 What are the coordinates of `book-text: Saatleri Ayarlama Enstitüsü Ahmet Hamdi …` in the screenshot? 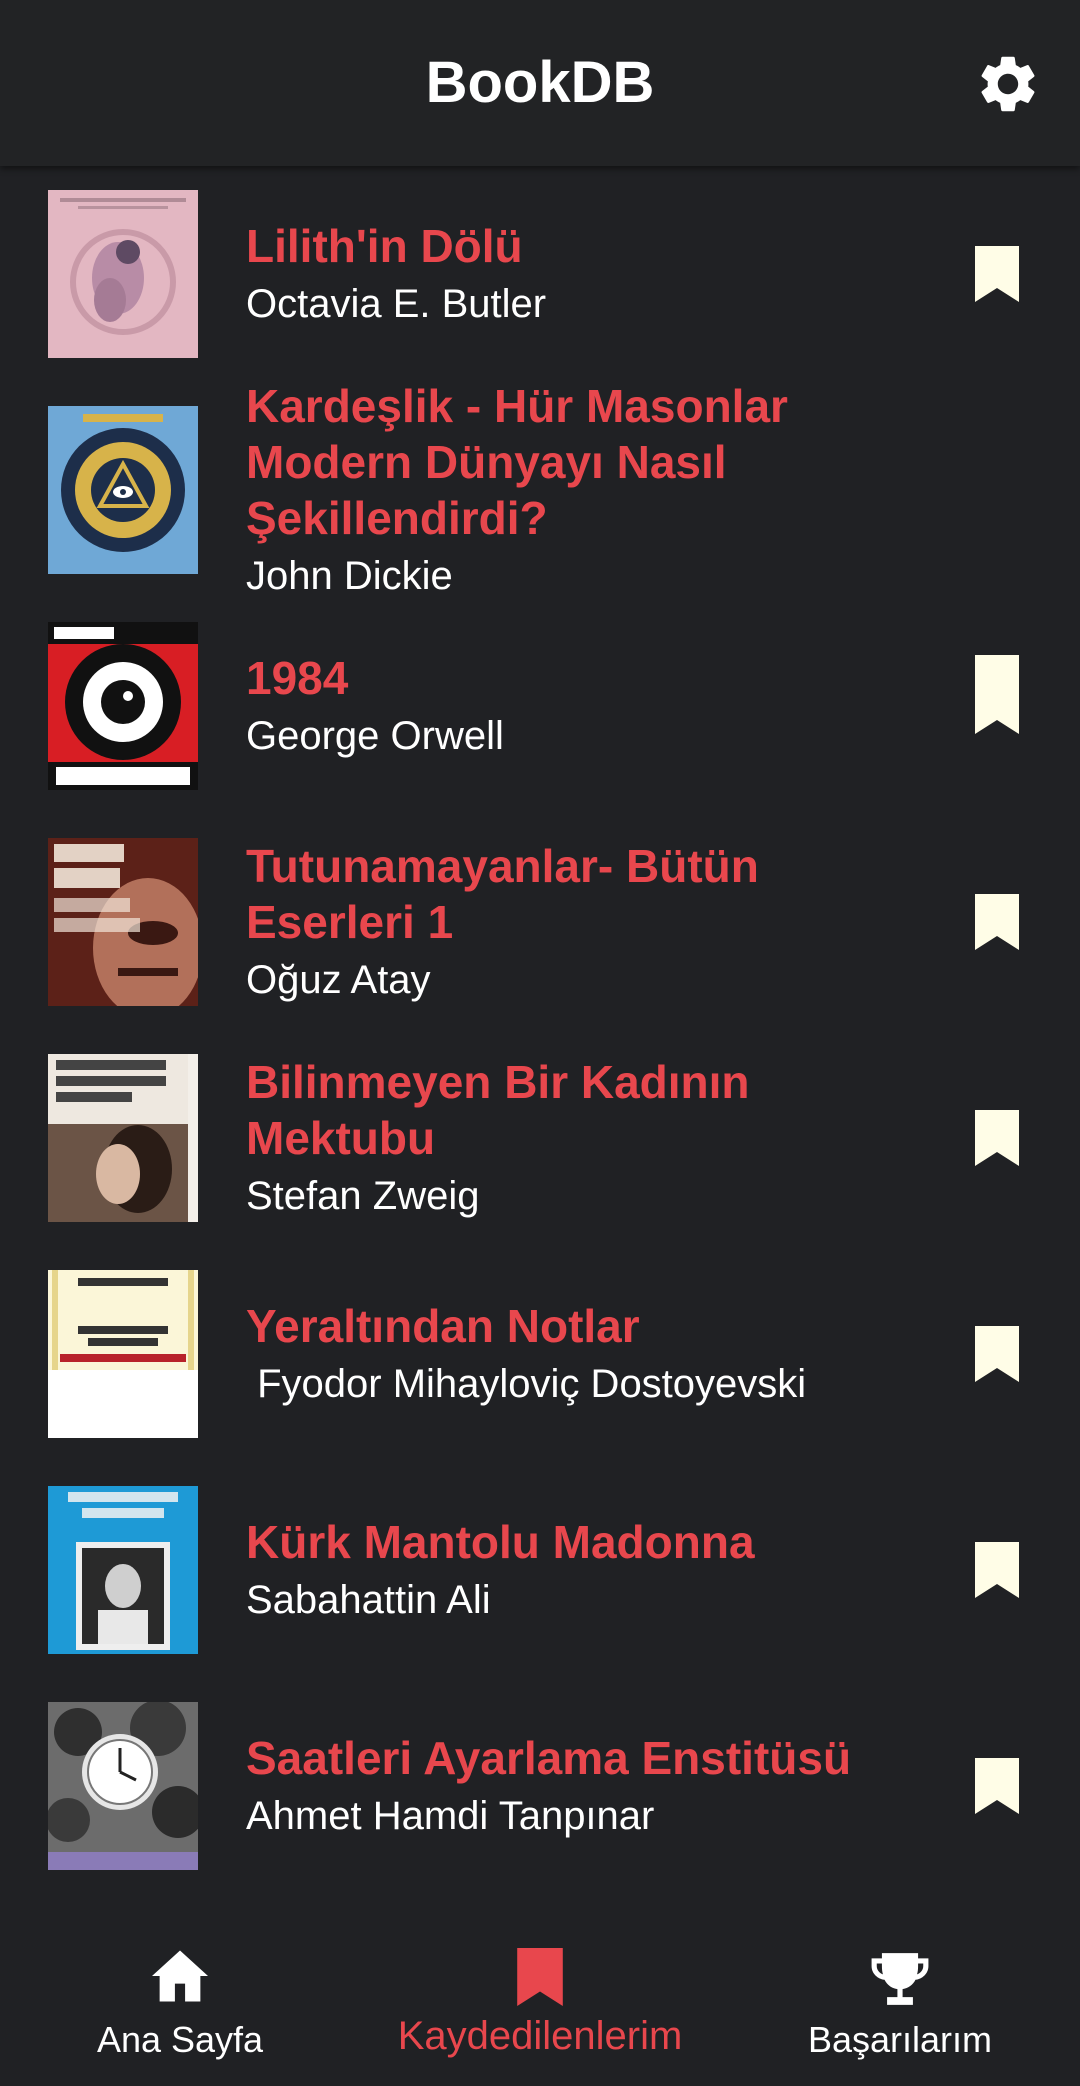 It's located at (571, 1786).